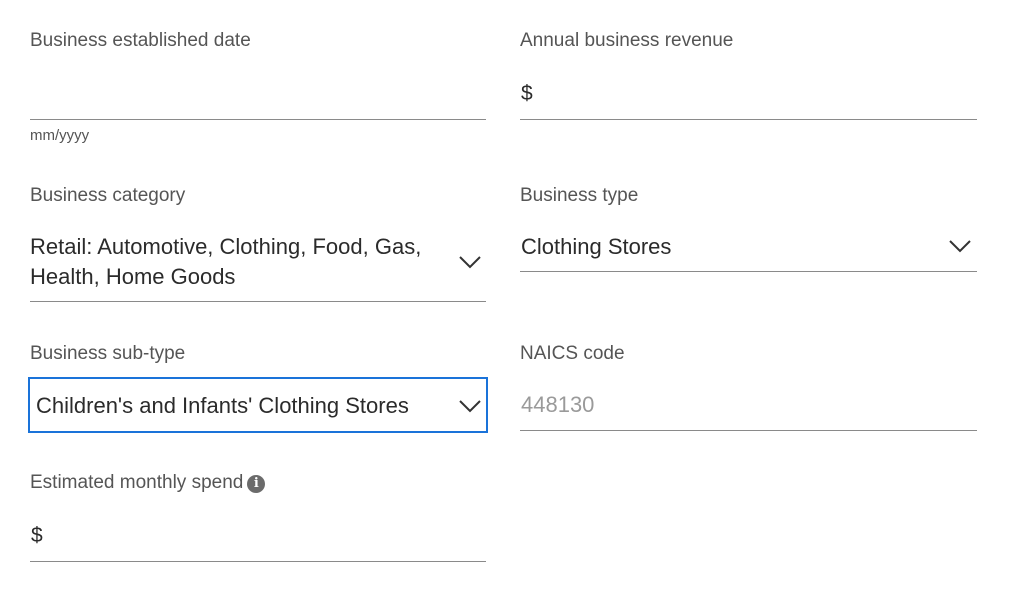 Image resolution: width=1024 pixels, height=608 pixels. I want to click on business-subtype-label: Business sub-type, so click(108, 353).